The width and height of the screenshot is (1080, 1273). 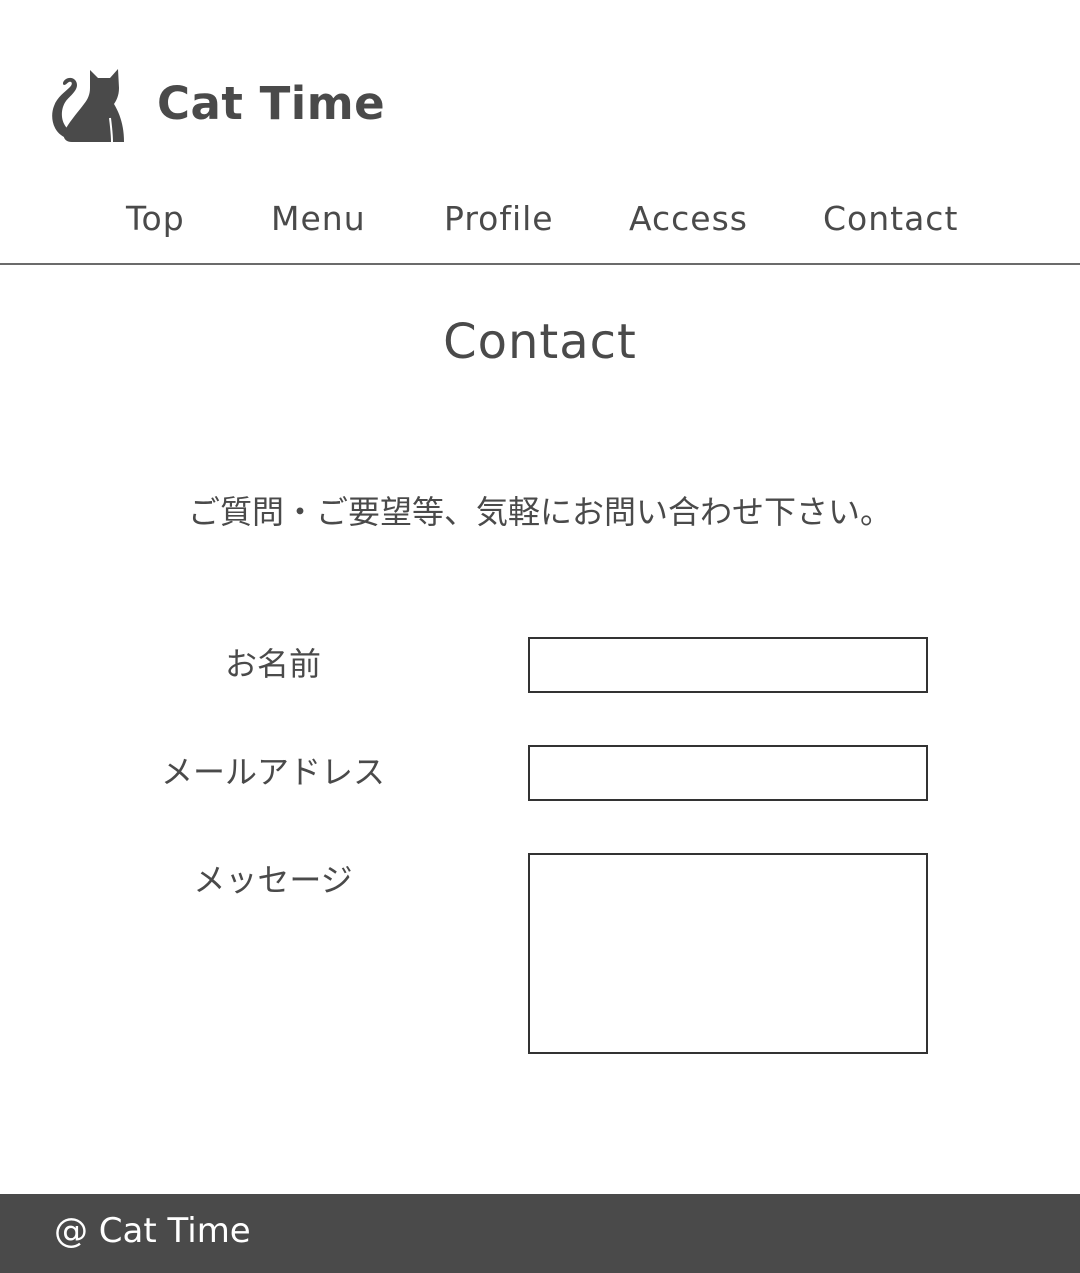 What do you see at coordinates (499, 219) in the screenshot?
I see `nav-item-profile: Profile` at bounding box center [499, 219].